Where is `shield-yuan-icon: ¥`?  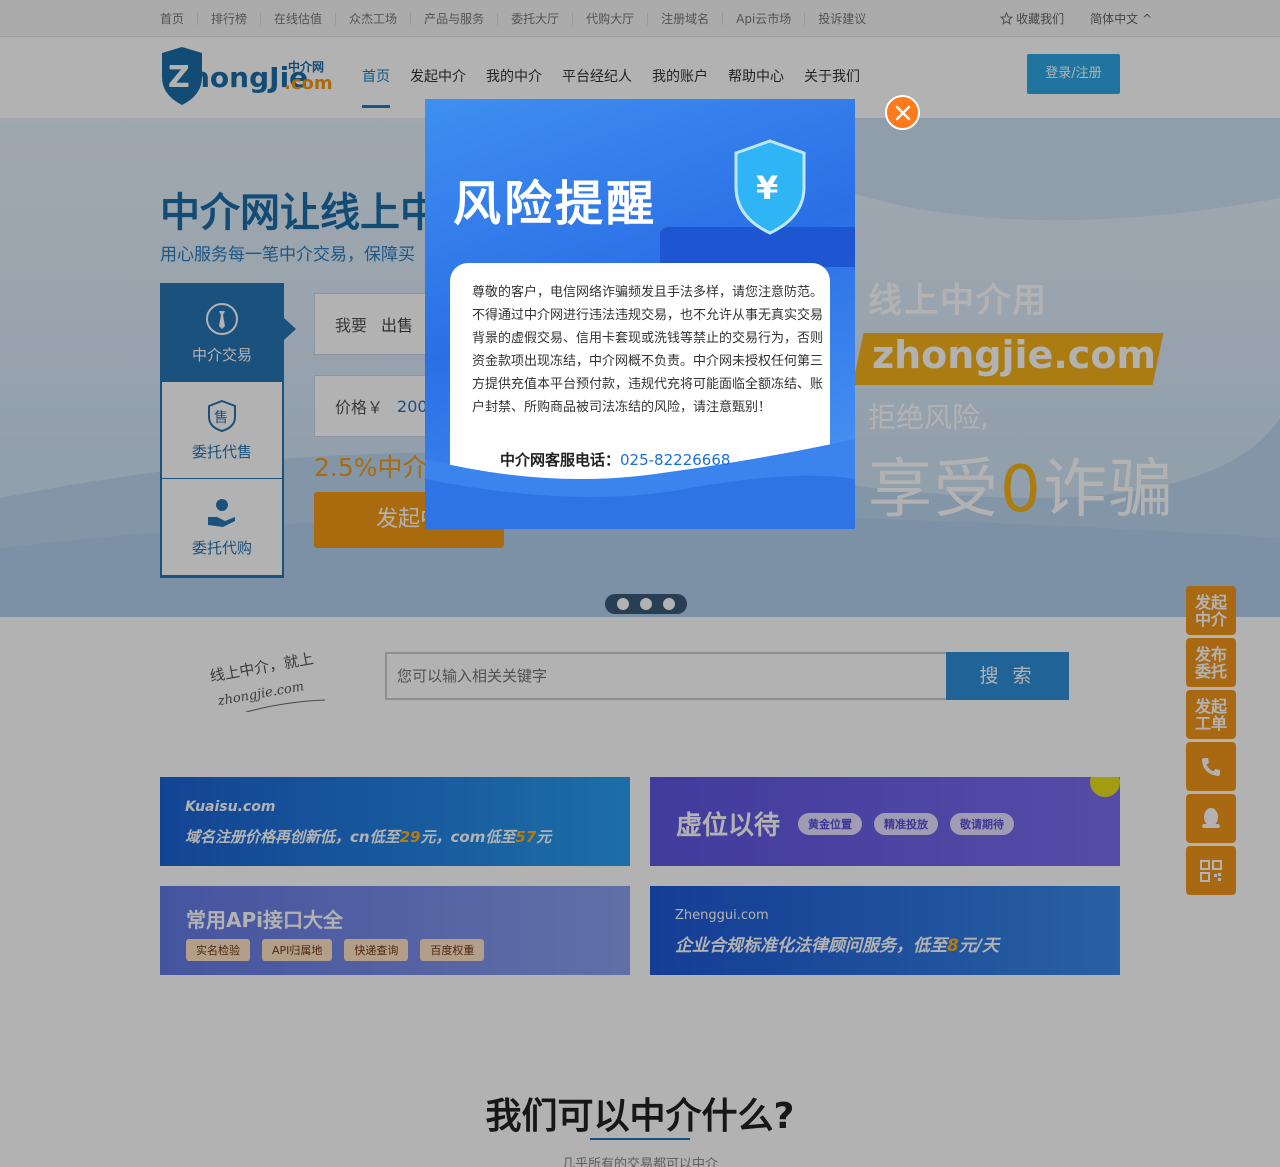 shield-yuan-icon: ¥ is located at coordinates (770, 187).